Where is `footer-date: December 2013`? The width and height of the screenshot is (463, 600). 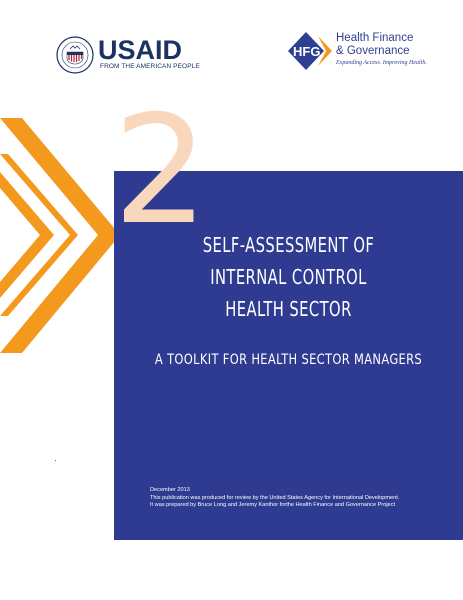
footer-date: December 2013 is located at coordinates (170, 490).